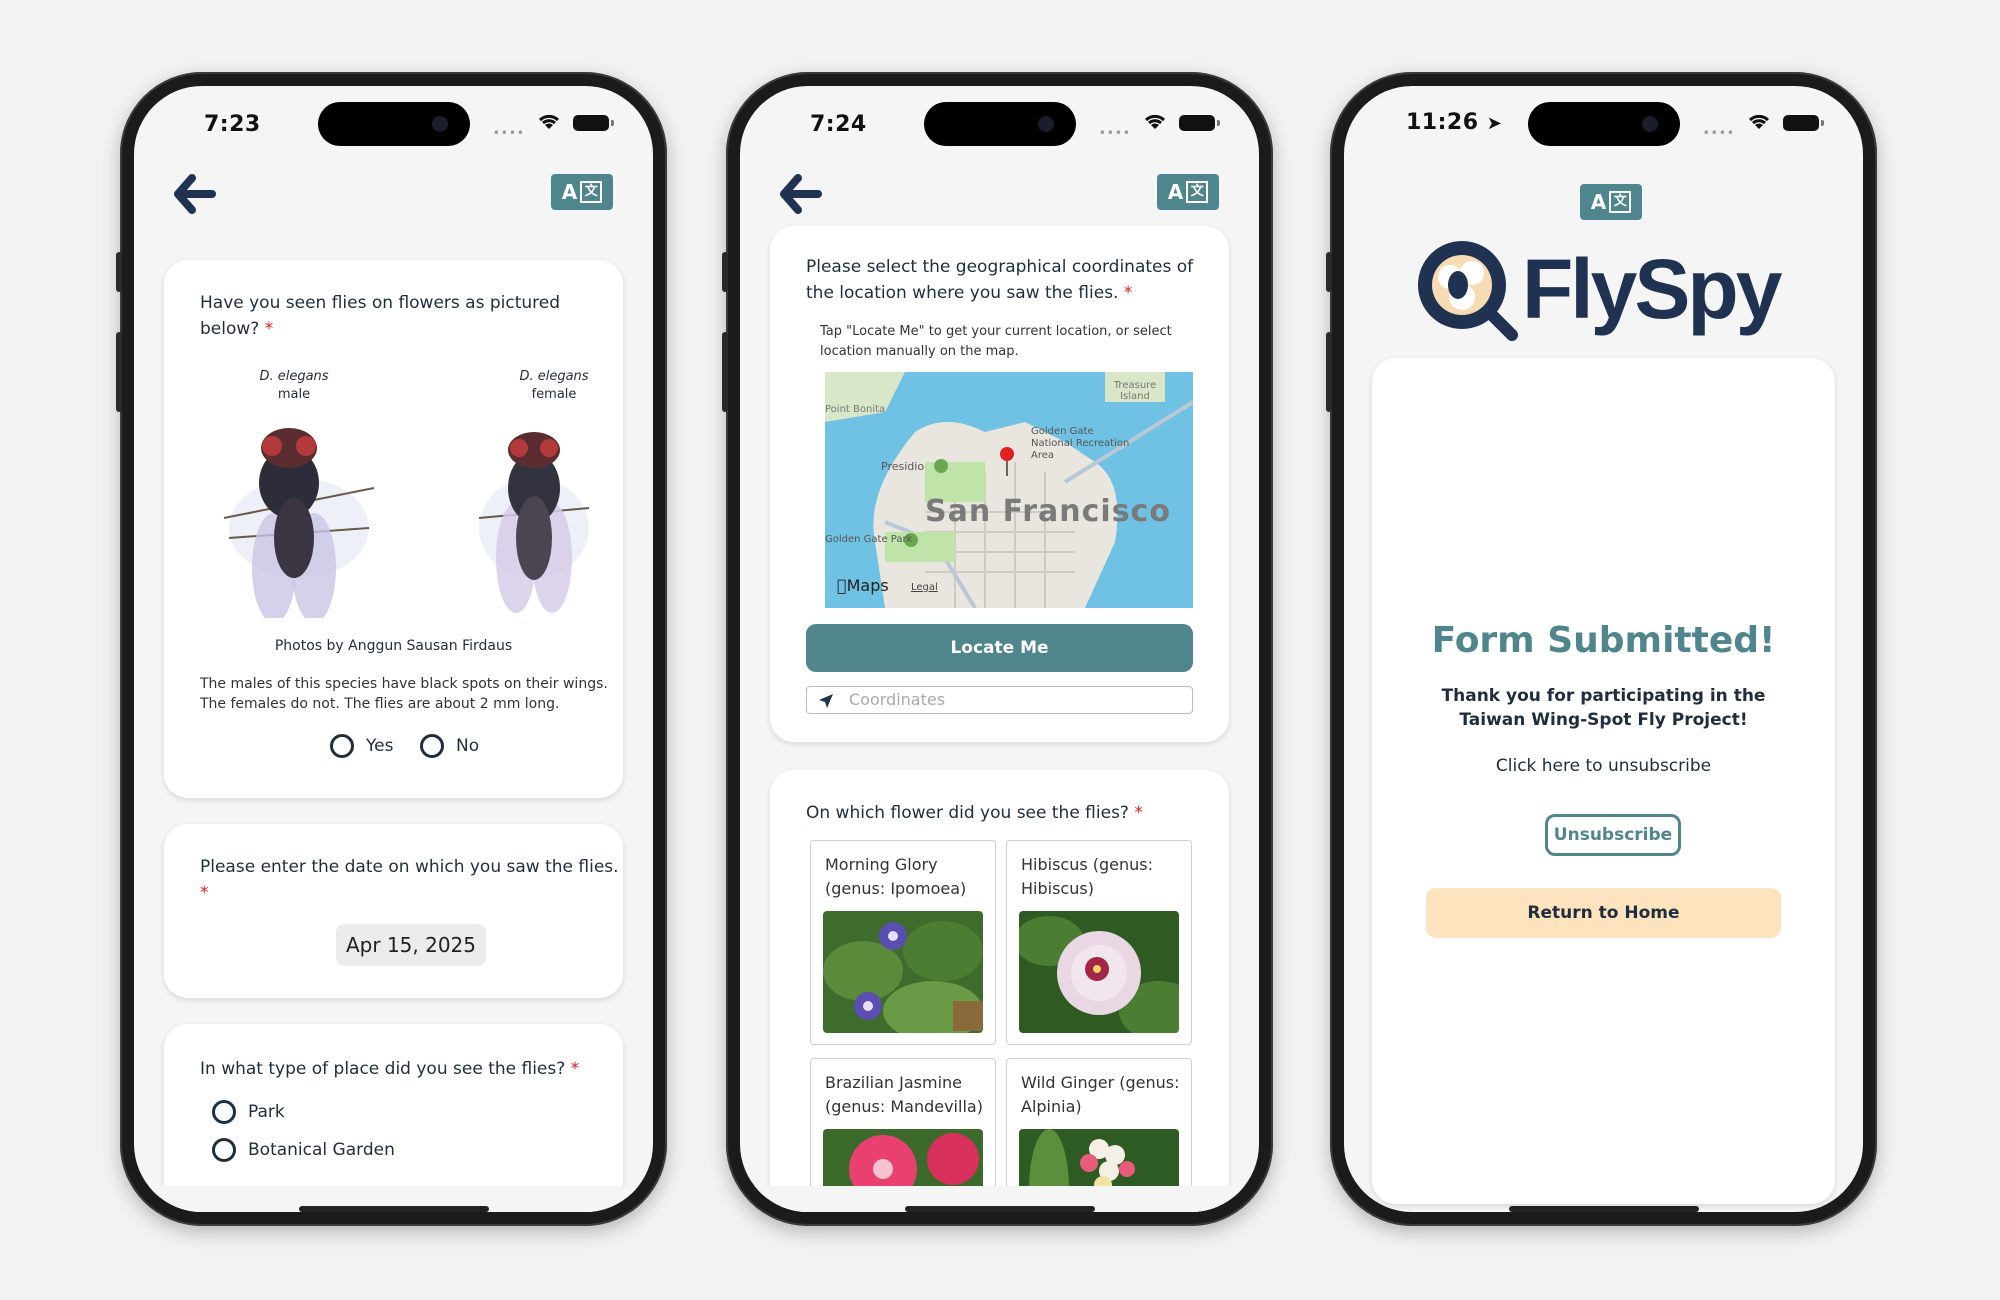  What do you see at coordinates (1135, 391) in the screenshot?
I see `map-label: Treasure Island` at bounding box center [1135, 391].